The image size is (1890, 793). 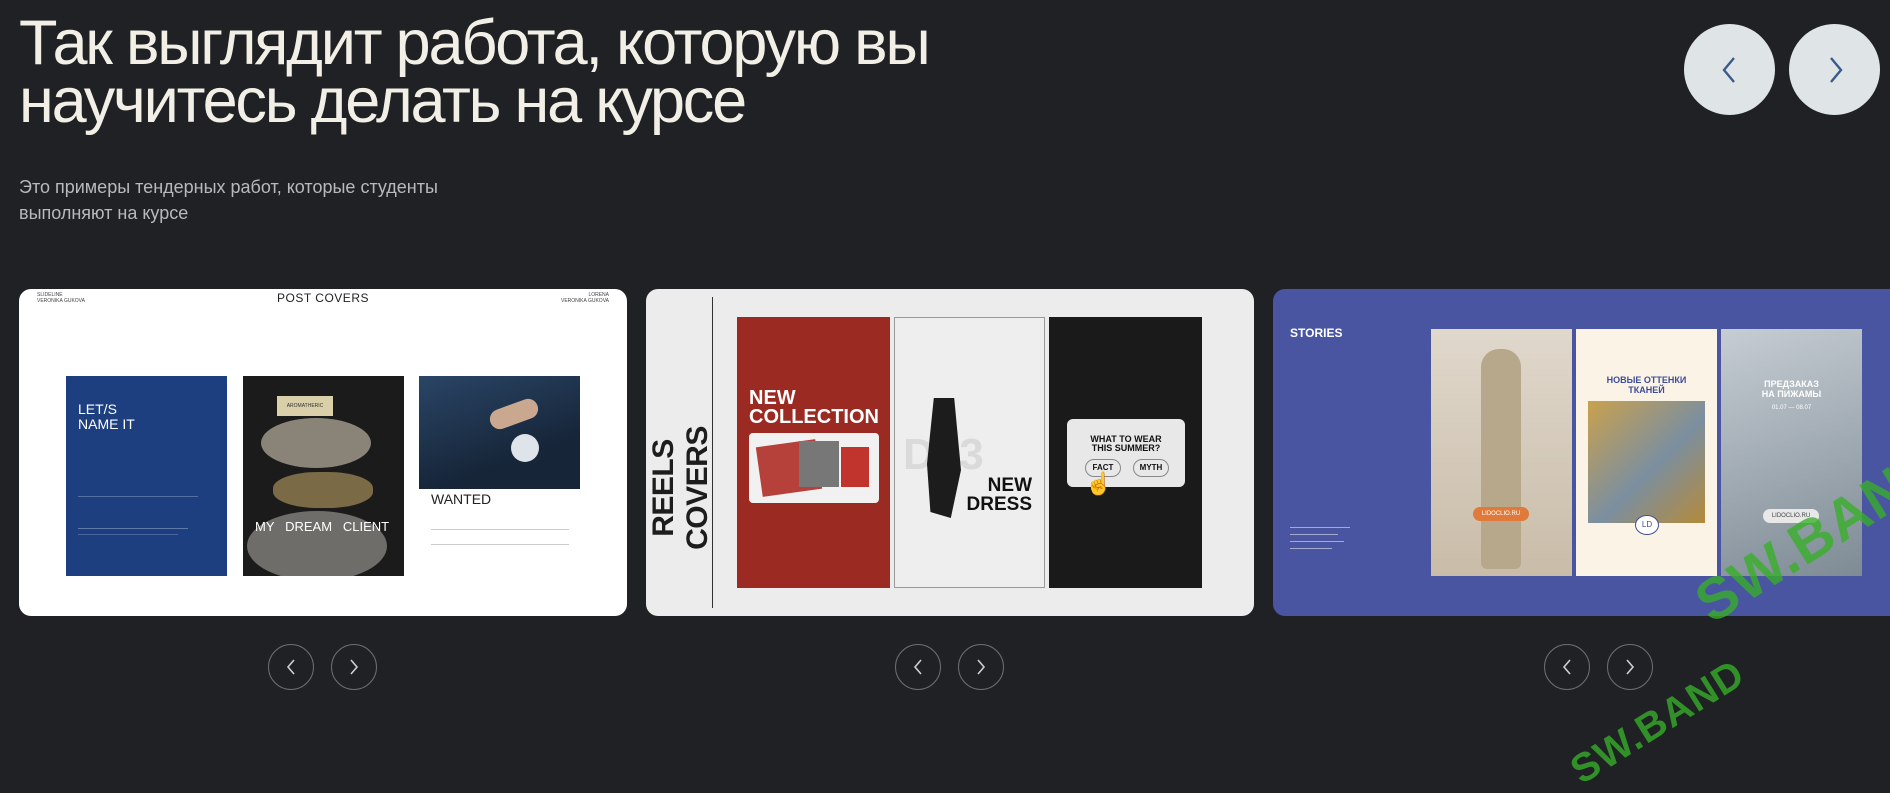 What do you see at coordinates (383, 101) in the screenshot?
I see `page-title-line2: научитесь делать на курсе` at bounding box center [383, 101].